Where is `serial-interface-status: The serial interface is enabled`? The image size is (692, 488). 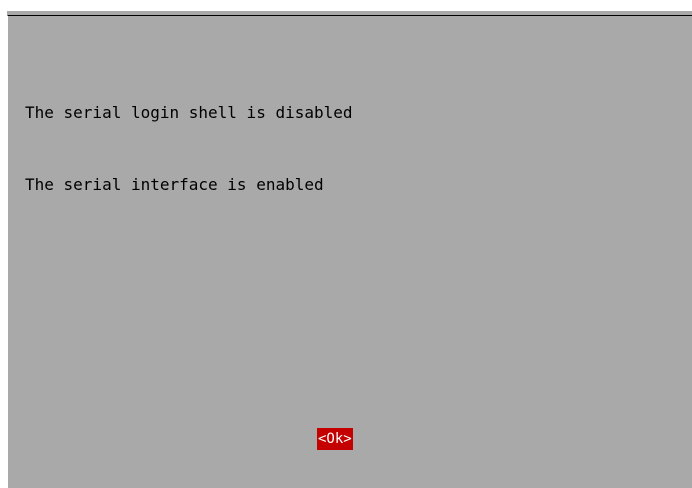
serial-interface-status: The serial interface is enabled is located at coordinates (174, 184).